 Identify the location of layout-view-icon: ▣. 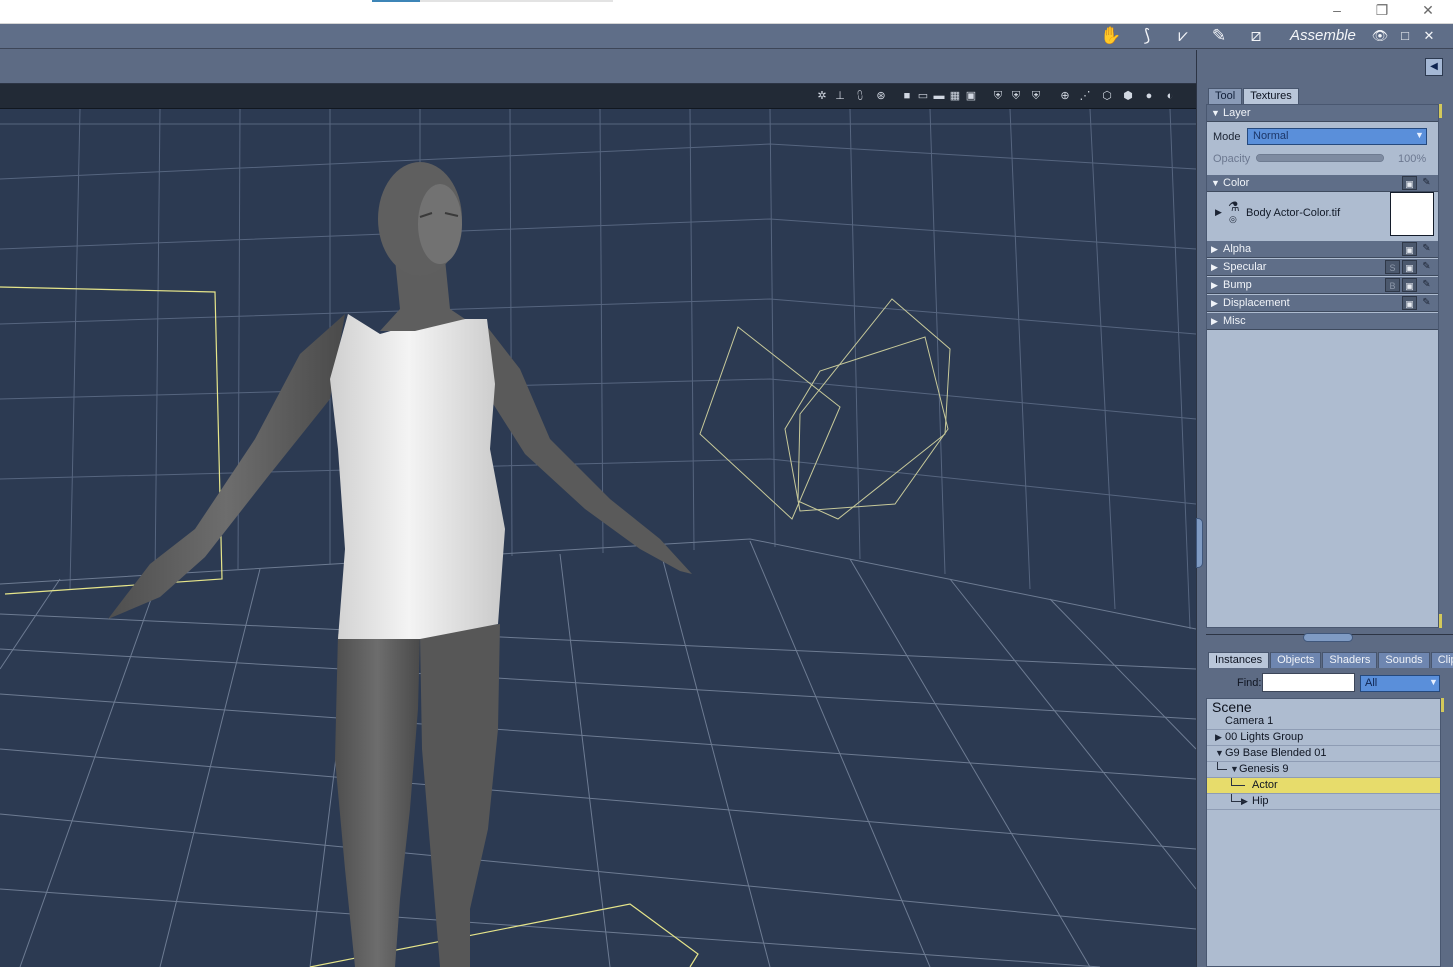
(971, 96).